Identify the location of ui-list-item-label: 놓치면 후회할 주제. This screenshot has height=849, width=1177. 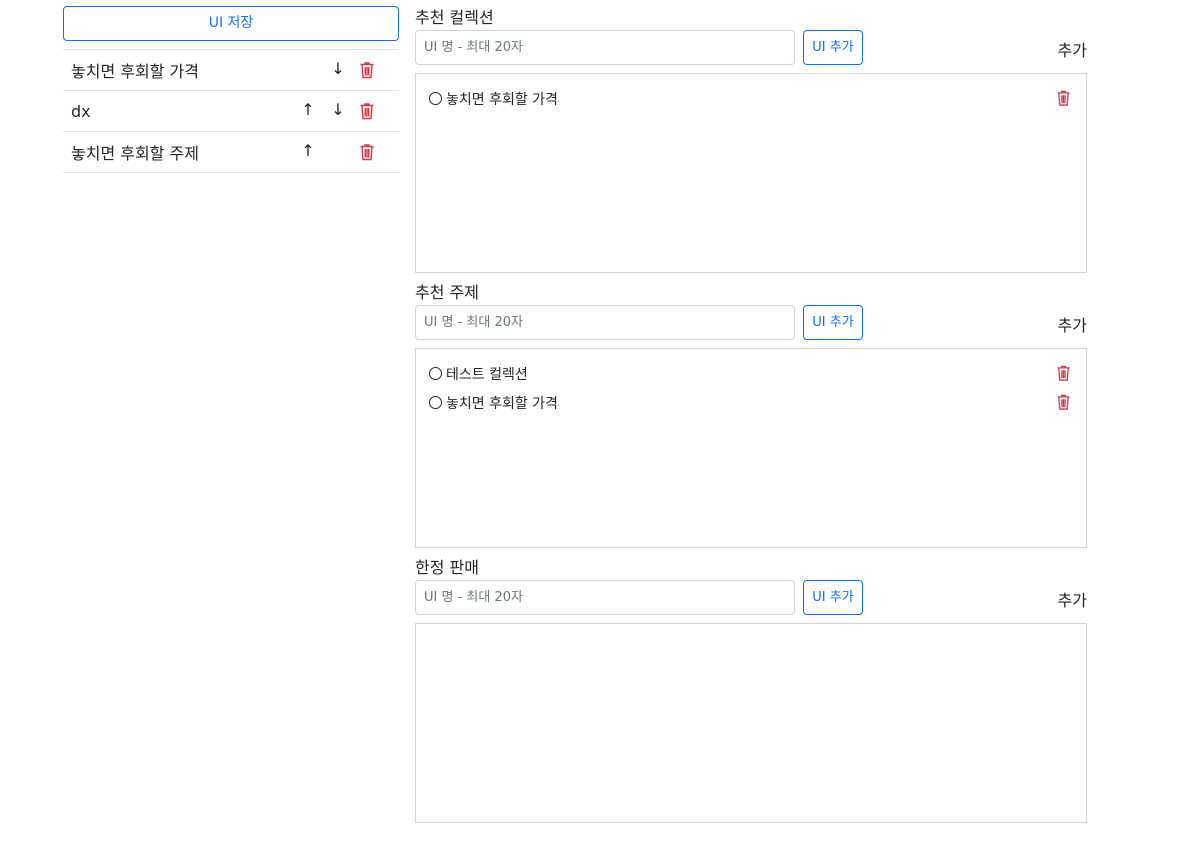
(135, 153).